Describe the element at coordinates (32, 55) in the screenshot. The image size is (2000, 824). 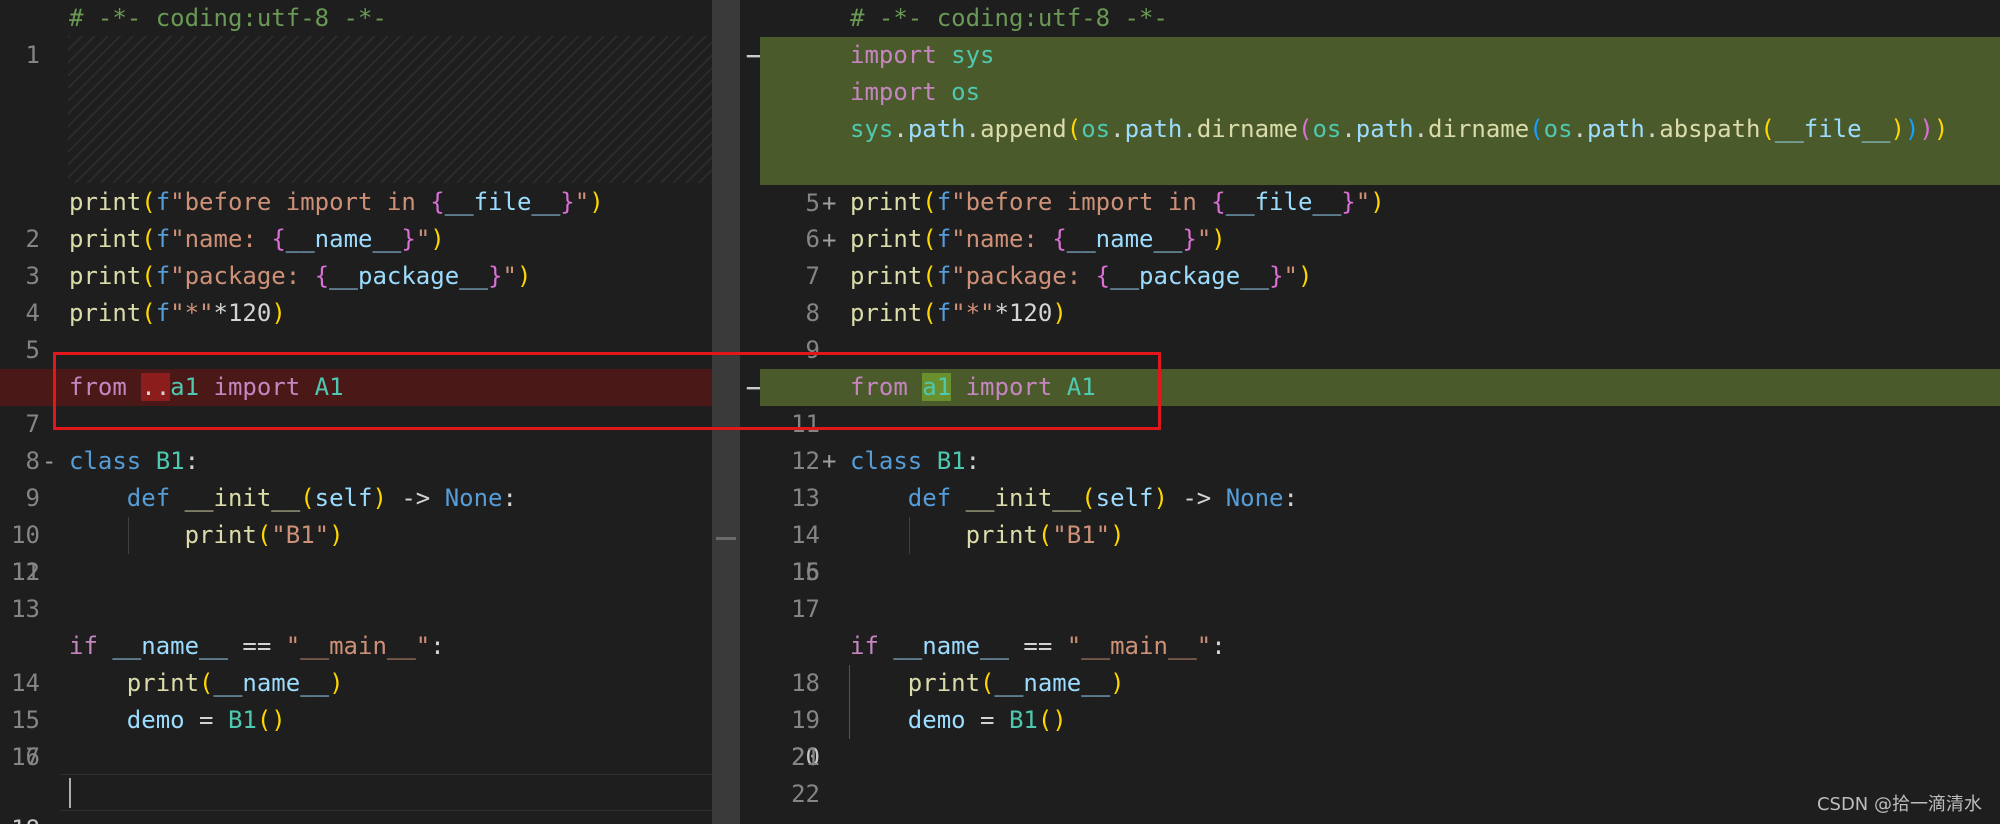
I see `line-number: 1` at that location.